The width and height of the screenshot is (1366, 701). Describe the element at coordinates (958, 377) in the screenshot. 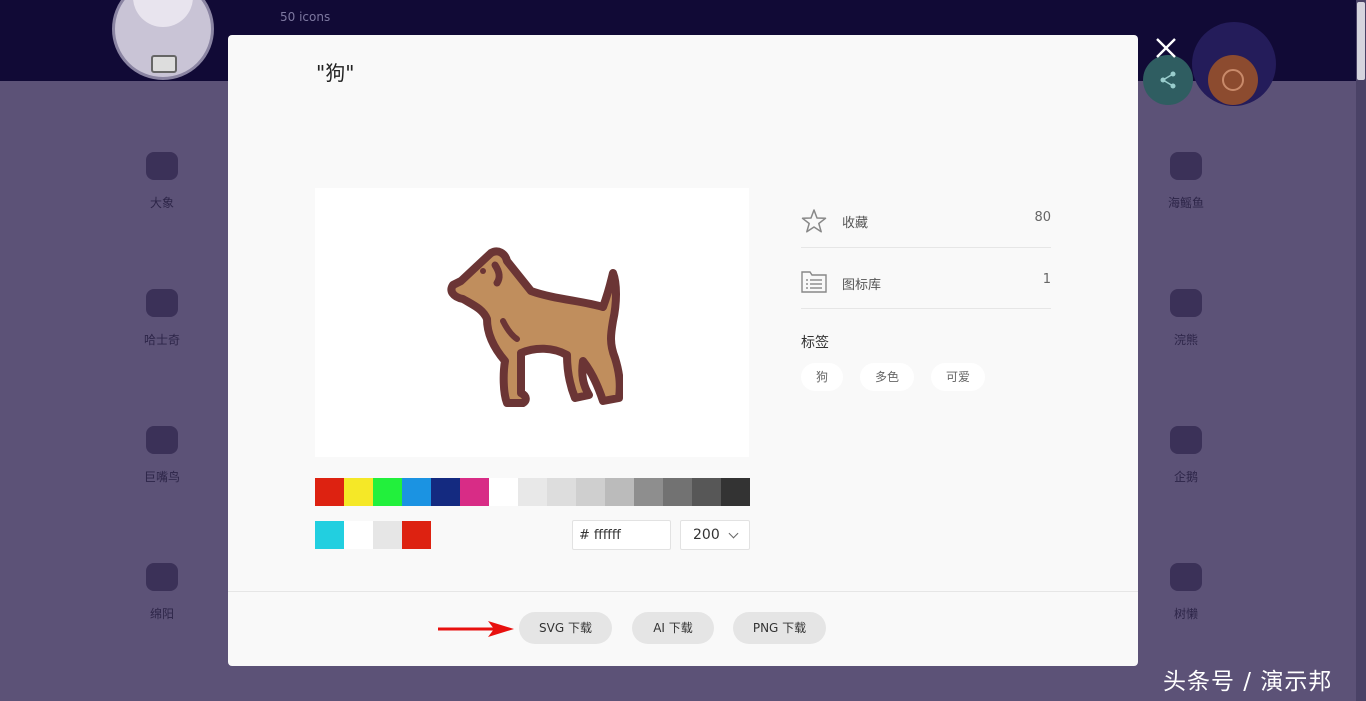

I see `tag-cute: 可爱` at that location.